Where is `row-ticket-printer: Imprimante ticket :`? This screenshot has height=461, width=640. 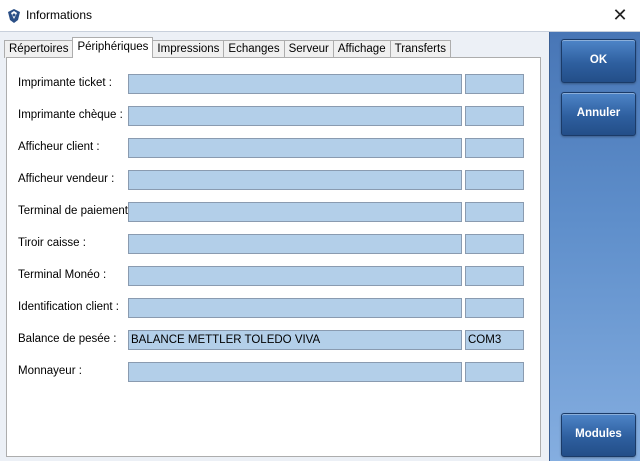 row-ticket-printer: Imprimante ticket : is located at coordinates (274, 84).